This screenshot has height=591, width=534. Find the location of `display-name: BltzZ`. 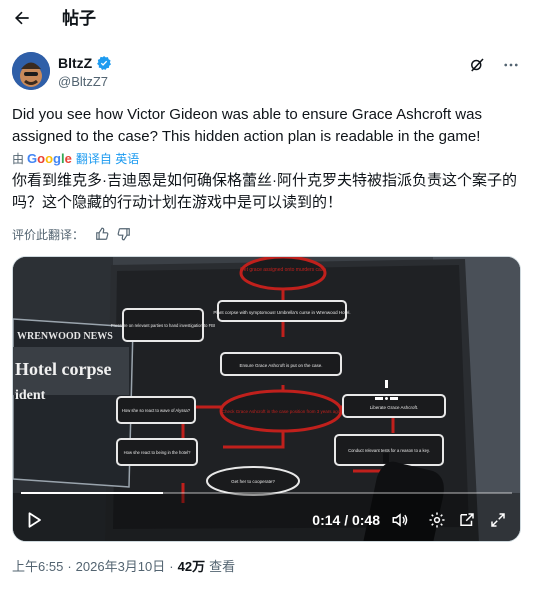

display-name: BltzZ is located at coordinates (75, 63).